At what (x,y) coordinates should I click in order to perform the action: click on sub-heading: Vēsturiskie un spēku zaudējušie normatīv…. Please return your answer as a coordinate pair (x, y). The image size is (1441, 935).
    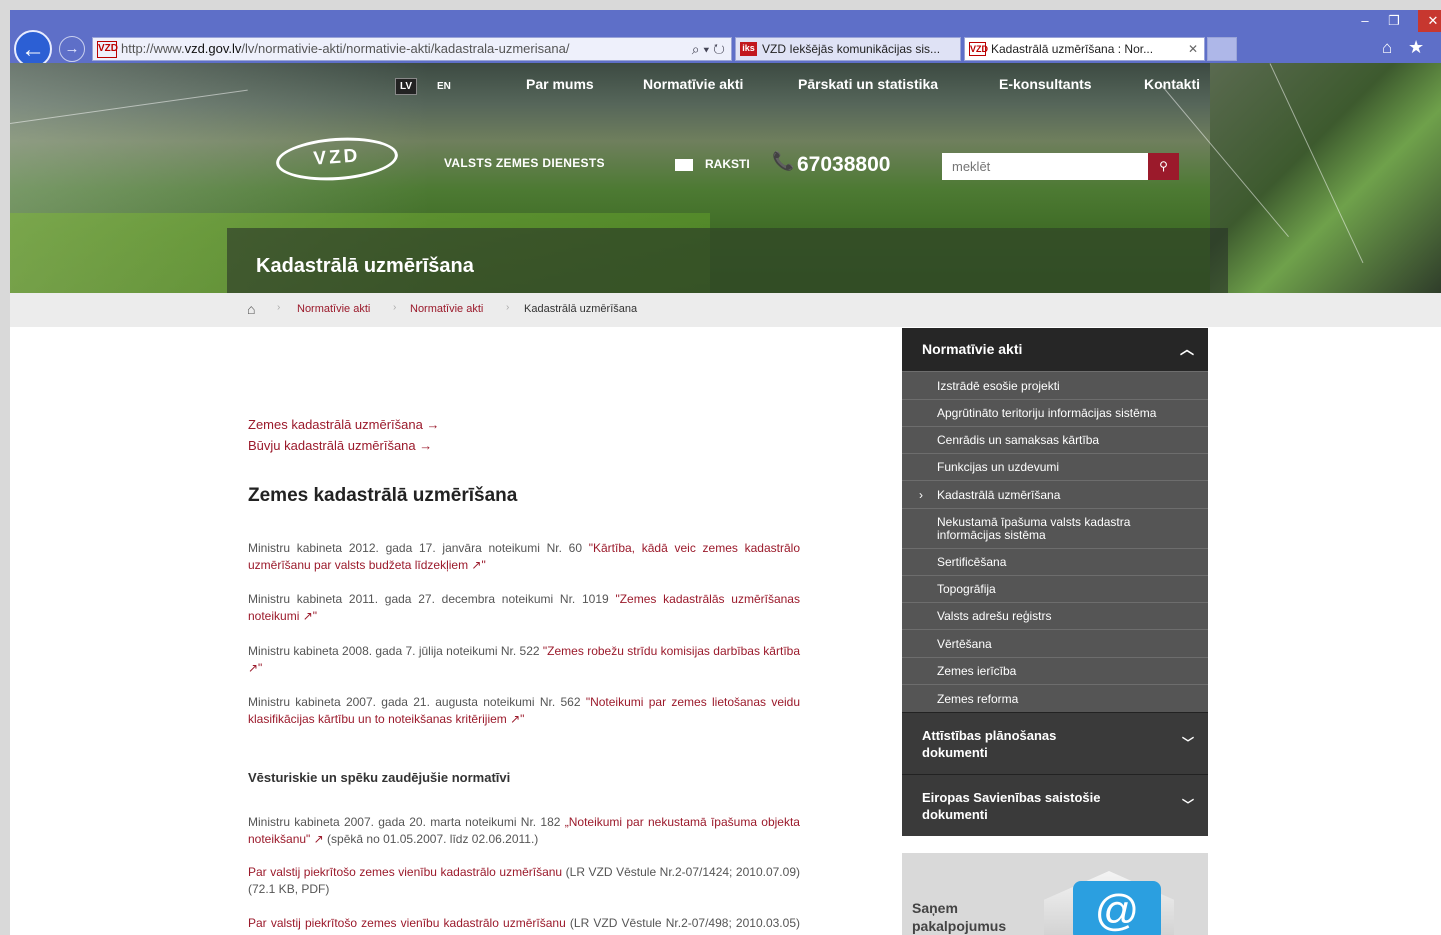
    Looking at the image, I should click on (379, 777).